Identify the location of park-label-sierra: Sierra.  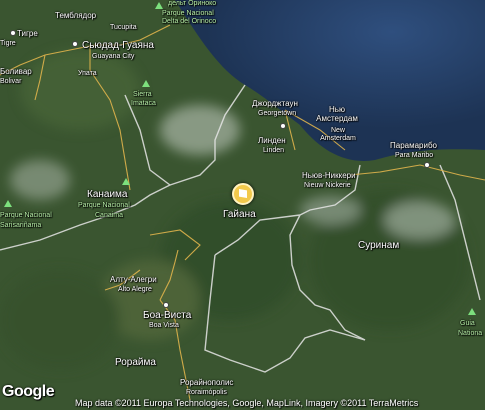
(142, 95).